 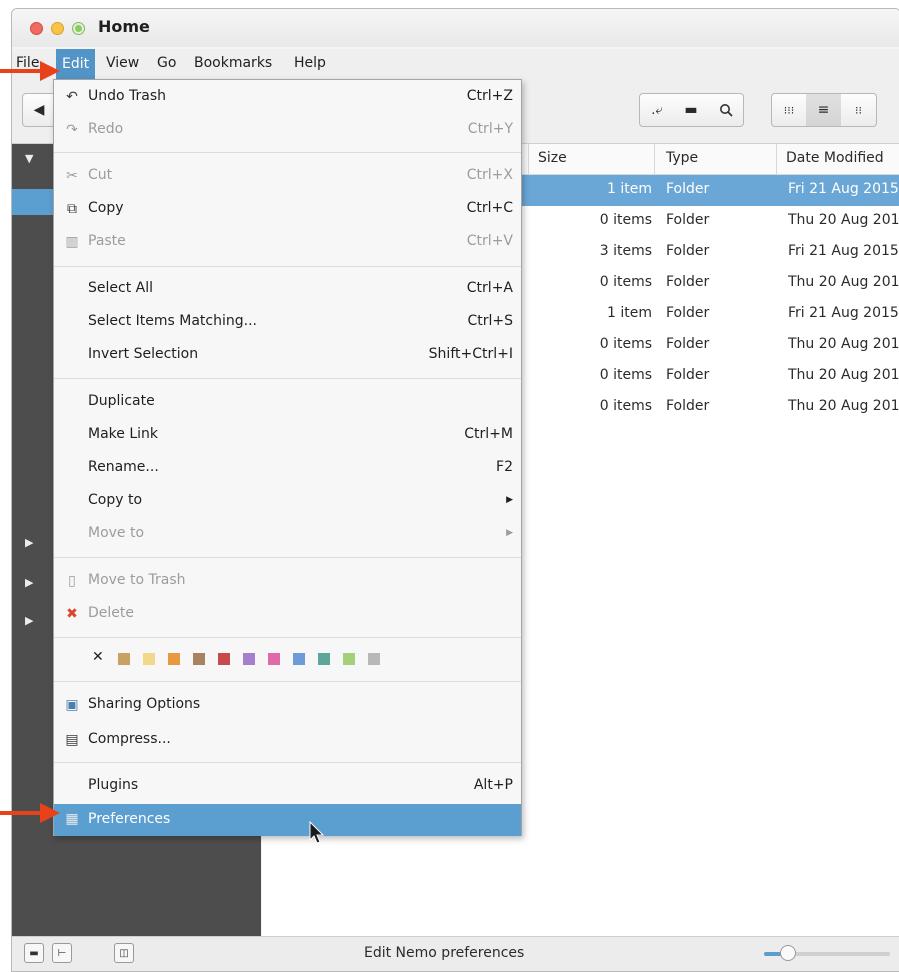 I want to click on show-tree-button: ⊢, so click(x=62, y=953).